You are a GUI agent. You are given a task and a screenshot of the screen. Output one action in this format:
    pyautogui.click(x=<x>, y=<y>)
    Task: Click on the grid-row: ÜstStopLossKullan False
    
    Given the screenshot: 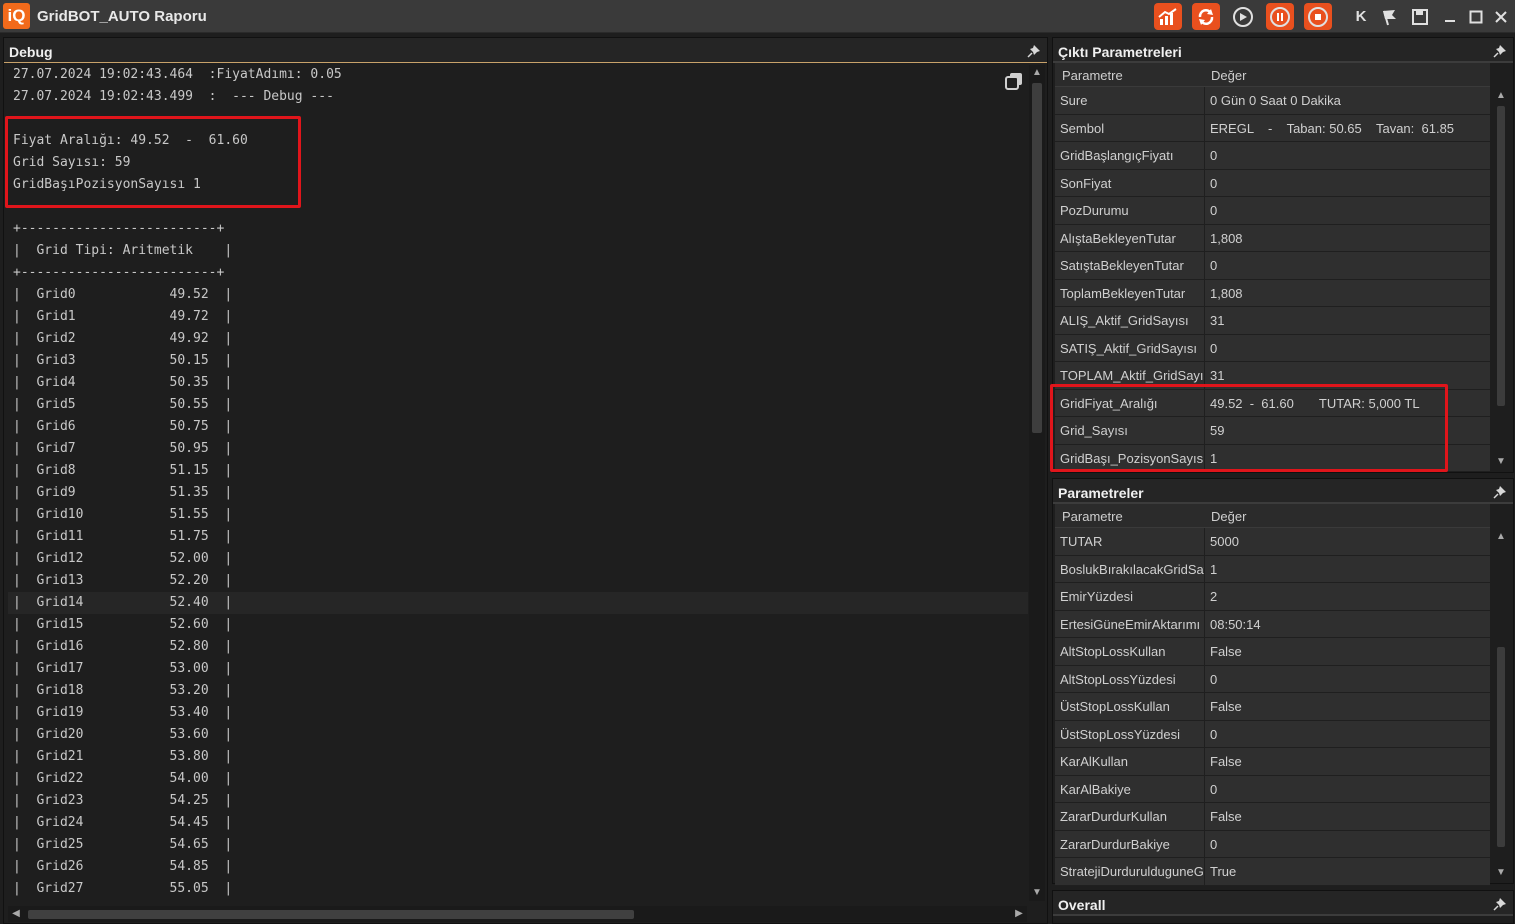 What is the action you would take?
    pyautogui.click(x=1272, y=707)
    